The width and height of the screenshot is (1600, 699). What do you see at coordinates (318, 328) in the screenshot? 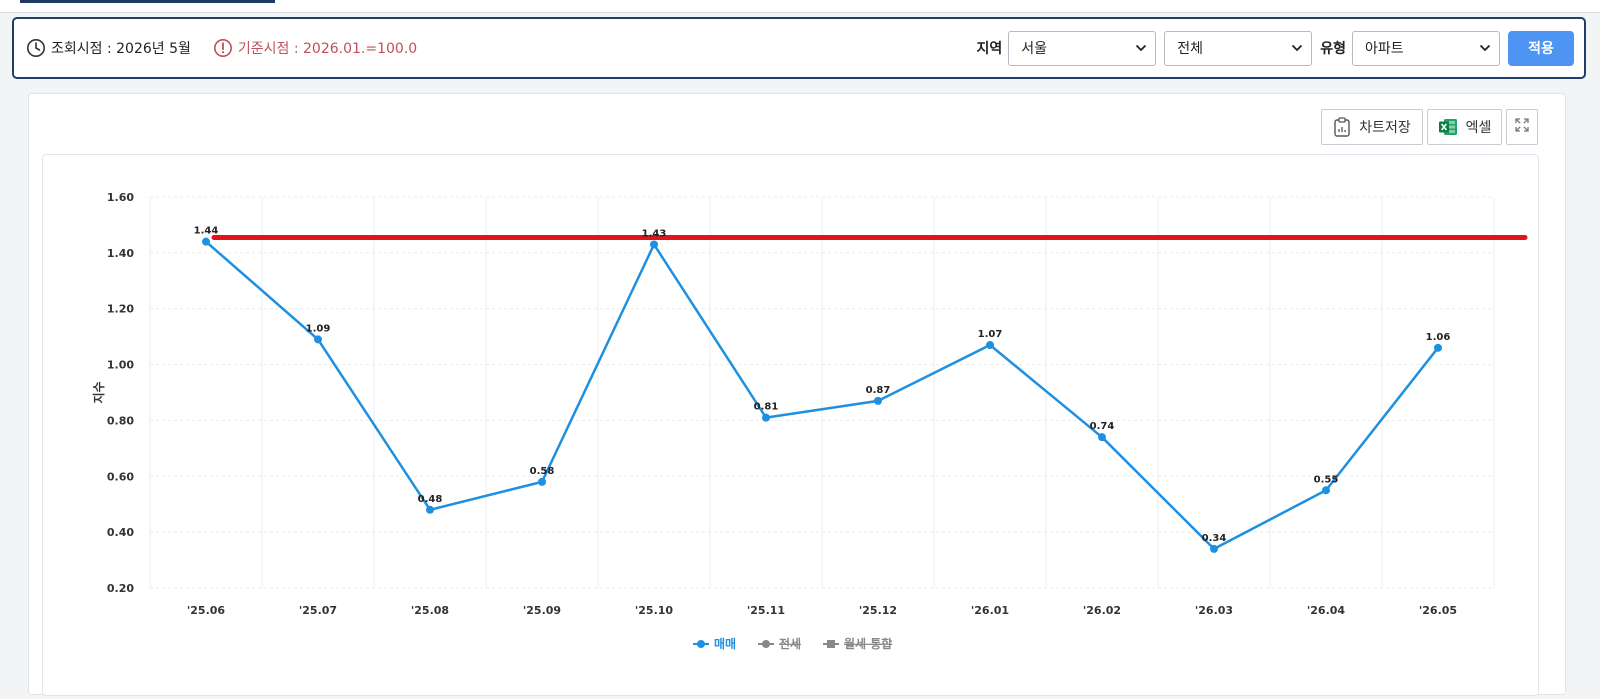
I see `data-label: 1.09` at bounding box center [318, 328].